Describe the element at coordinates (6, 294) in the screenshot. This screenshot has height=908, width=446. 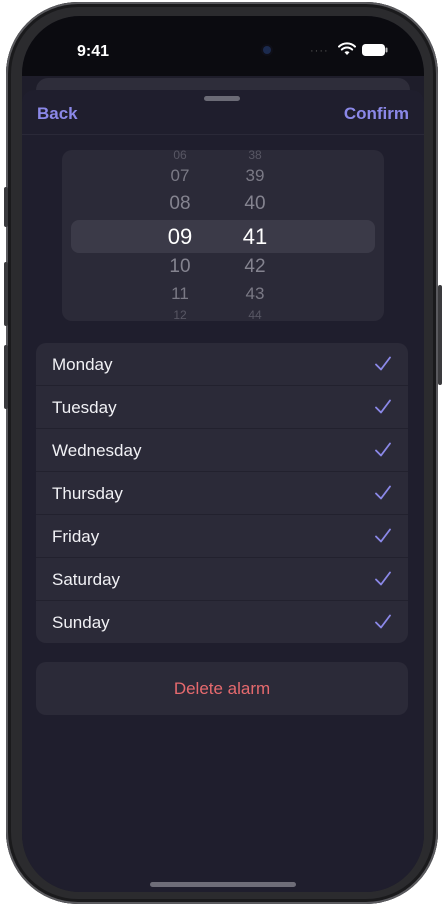
I see `volume-up-button` at that location.